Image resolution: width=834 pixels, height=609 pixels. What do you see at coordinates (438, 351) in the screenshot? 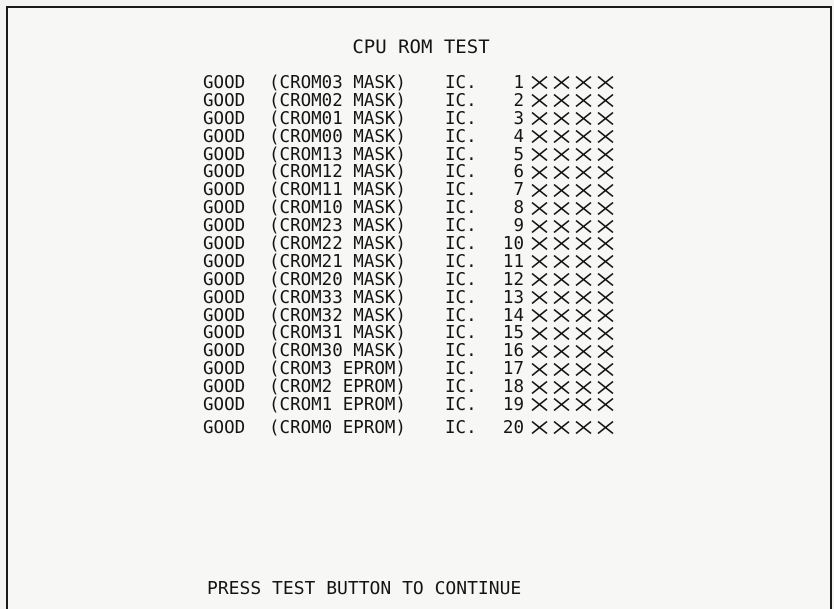
I see `rom-result-row: GOOD (CROM30 MASK) IC. 16` at bounding box center [438, 351].